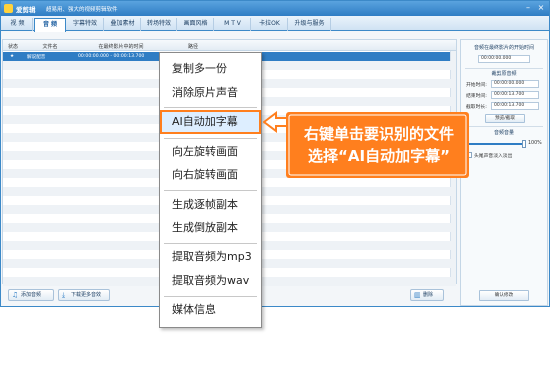 This screenshot has width=550, height=366. I want to click on row-time: 00:00:00.000 - 00:00:13.700, so click(111, 56).